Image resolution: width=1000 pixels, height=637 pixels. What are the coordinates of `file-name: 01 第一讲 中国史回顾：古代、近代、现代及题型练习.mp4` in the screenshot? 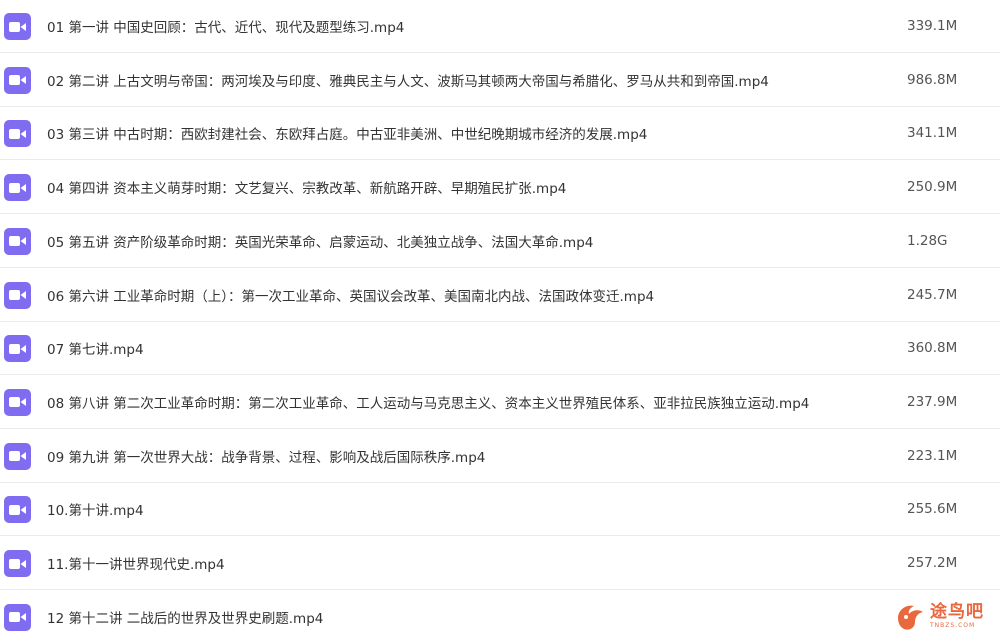 It's located at (225, 26).